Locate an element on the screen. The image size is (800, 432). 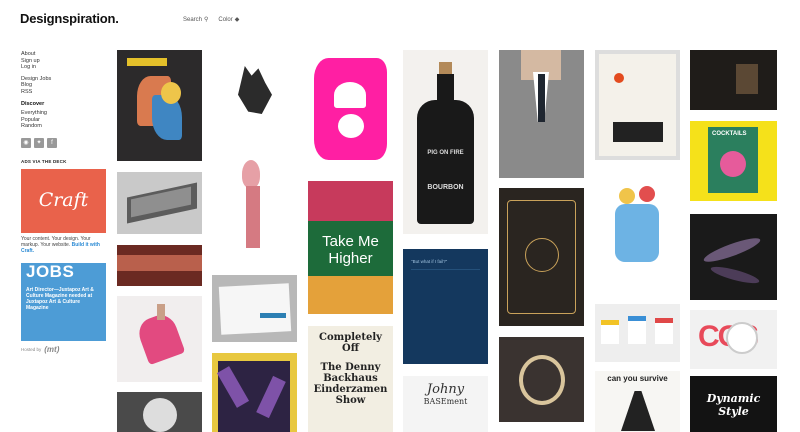
pin-dynamic-style: Dynamic Style is located at coordinates (733, 404).